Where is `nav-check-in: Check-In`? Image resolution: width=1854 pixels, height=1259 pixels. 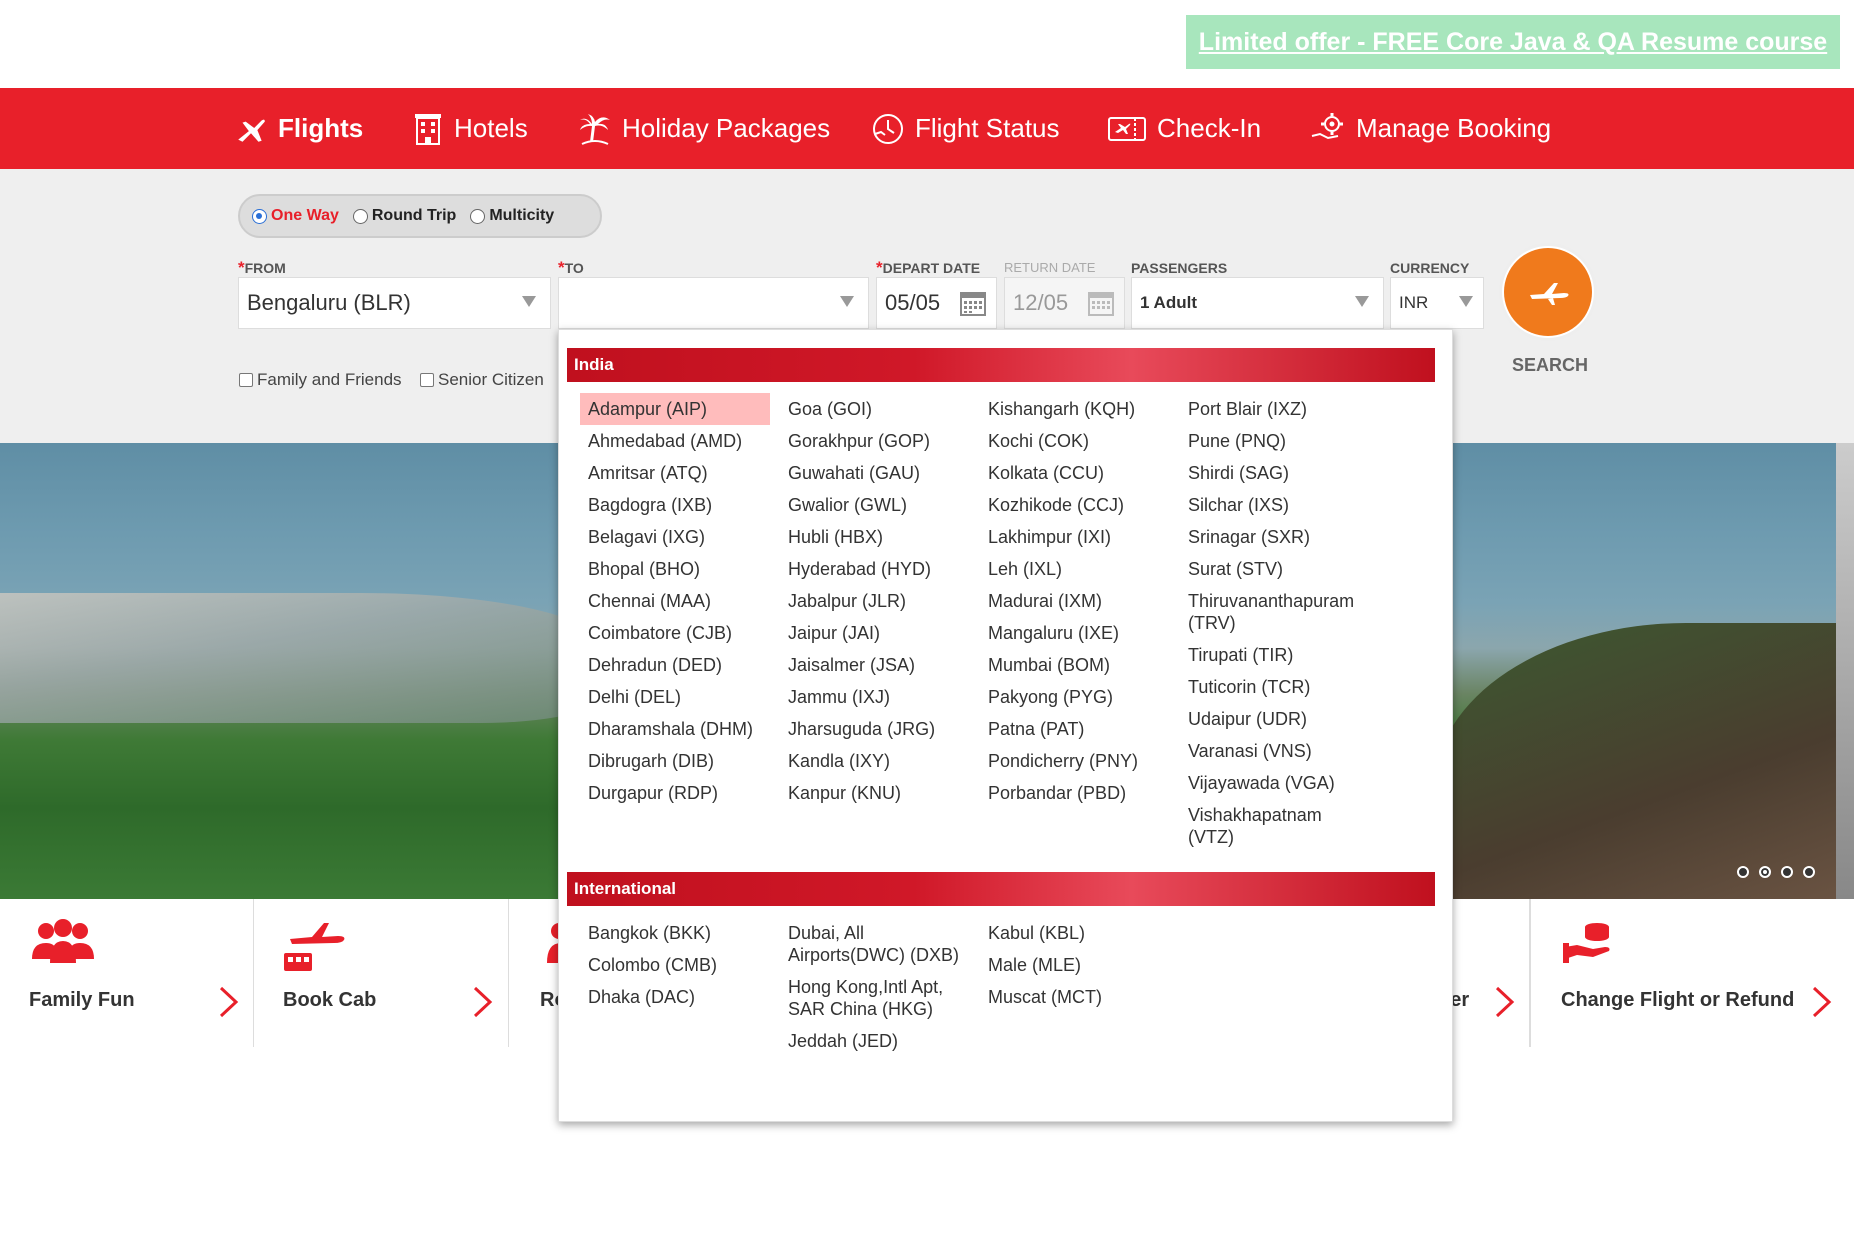
nav-check-in: Check-In is located at coordinates (1184, 128).